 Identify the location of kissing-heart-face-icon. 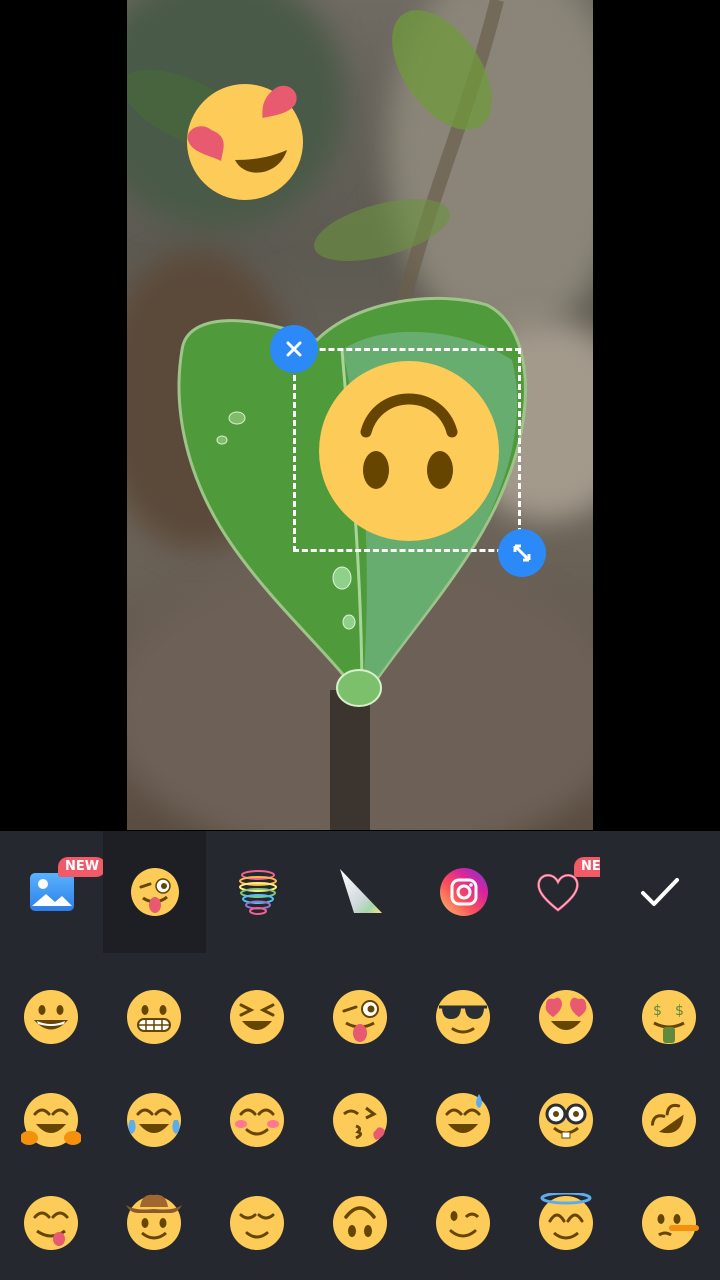
(360, 1120).